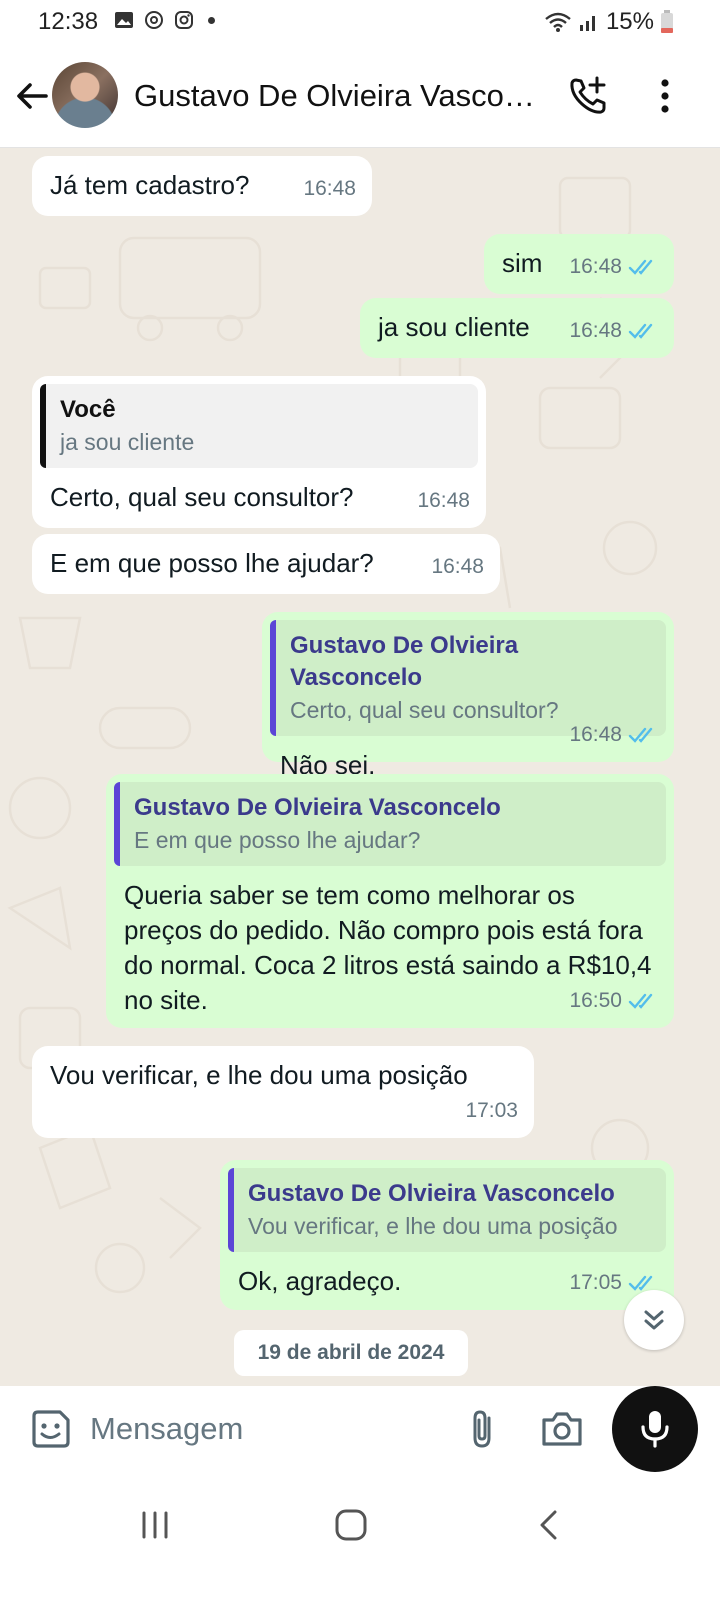 The height and width of the screenshot is (1600, 720). Describe the element at coordinates (68, 21) in the screenshot. I see `status-time: 12:38` at that location.